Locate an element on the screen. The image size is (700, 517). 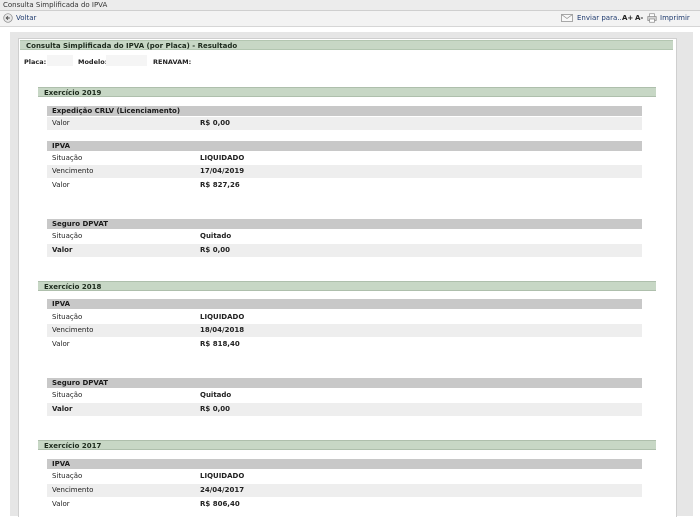
row-value: 17/04/2019 is located at coordinates (222, 171).